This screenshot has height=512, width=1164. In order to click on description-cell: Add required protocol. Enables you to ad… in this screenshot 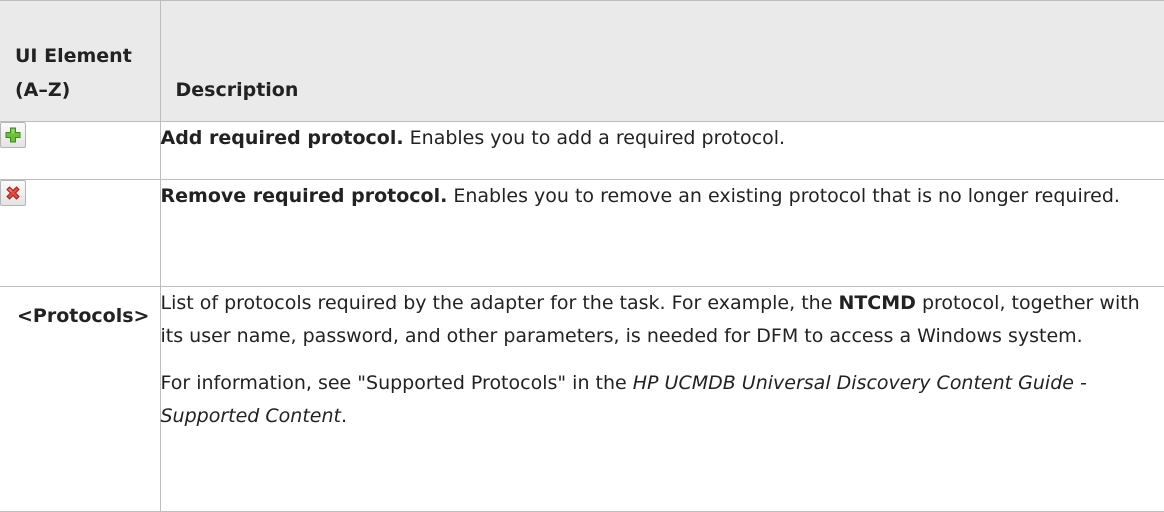, I will do `click(662, 151)`.